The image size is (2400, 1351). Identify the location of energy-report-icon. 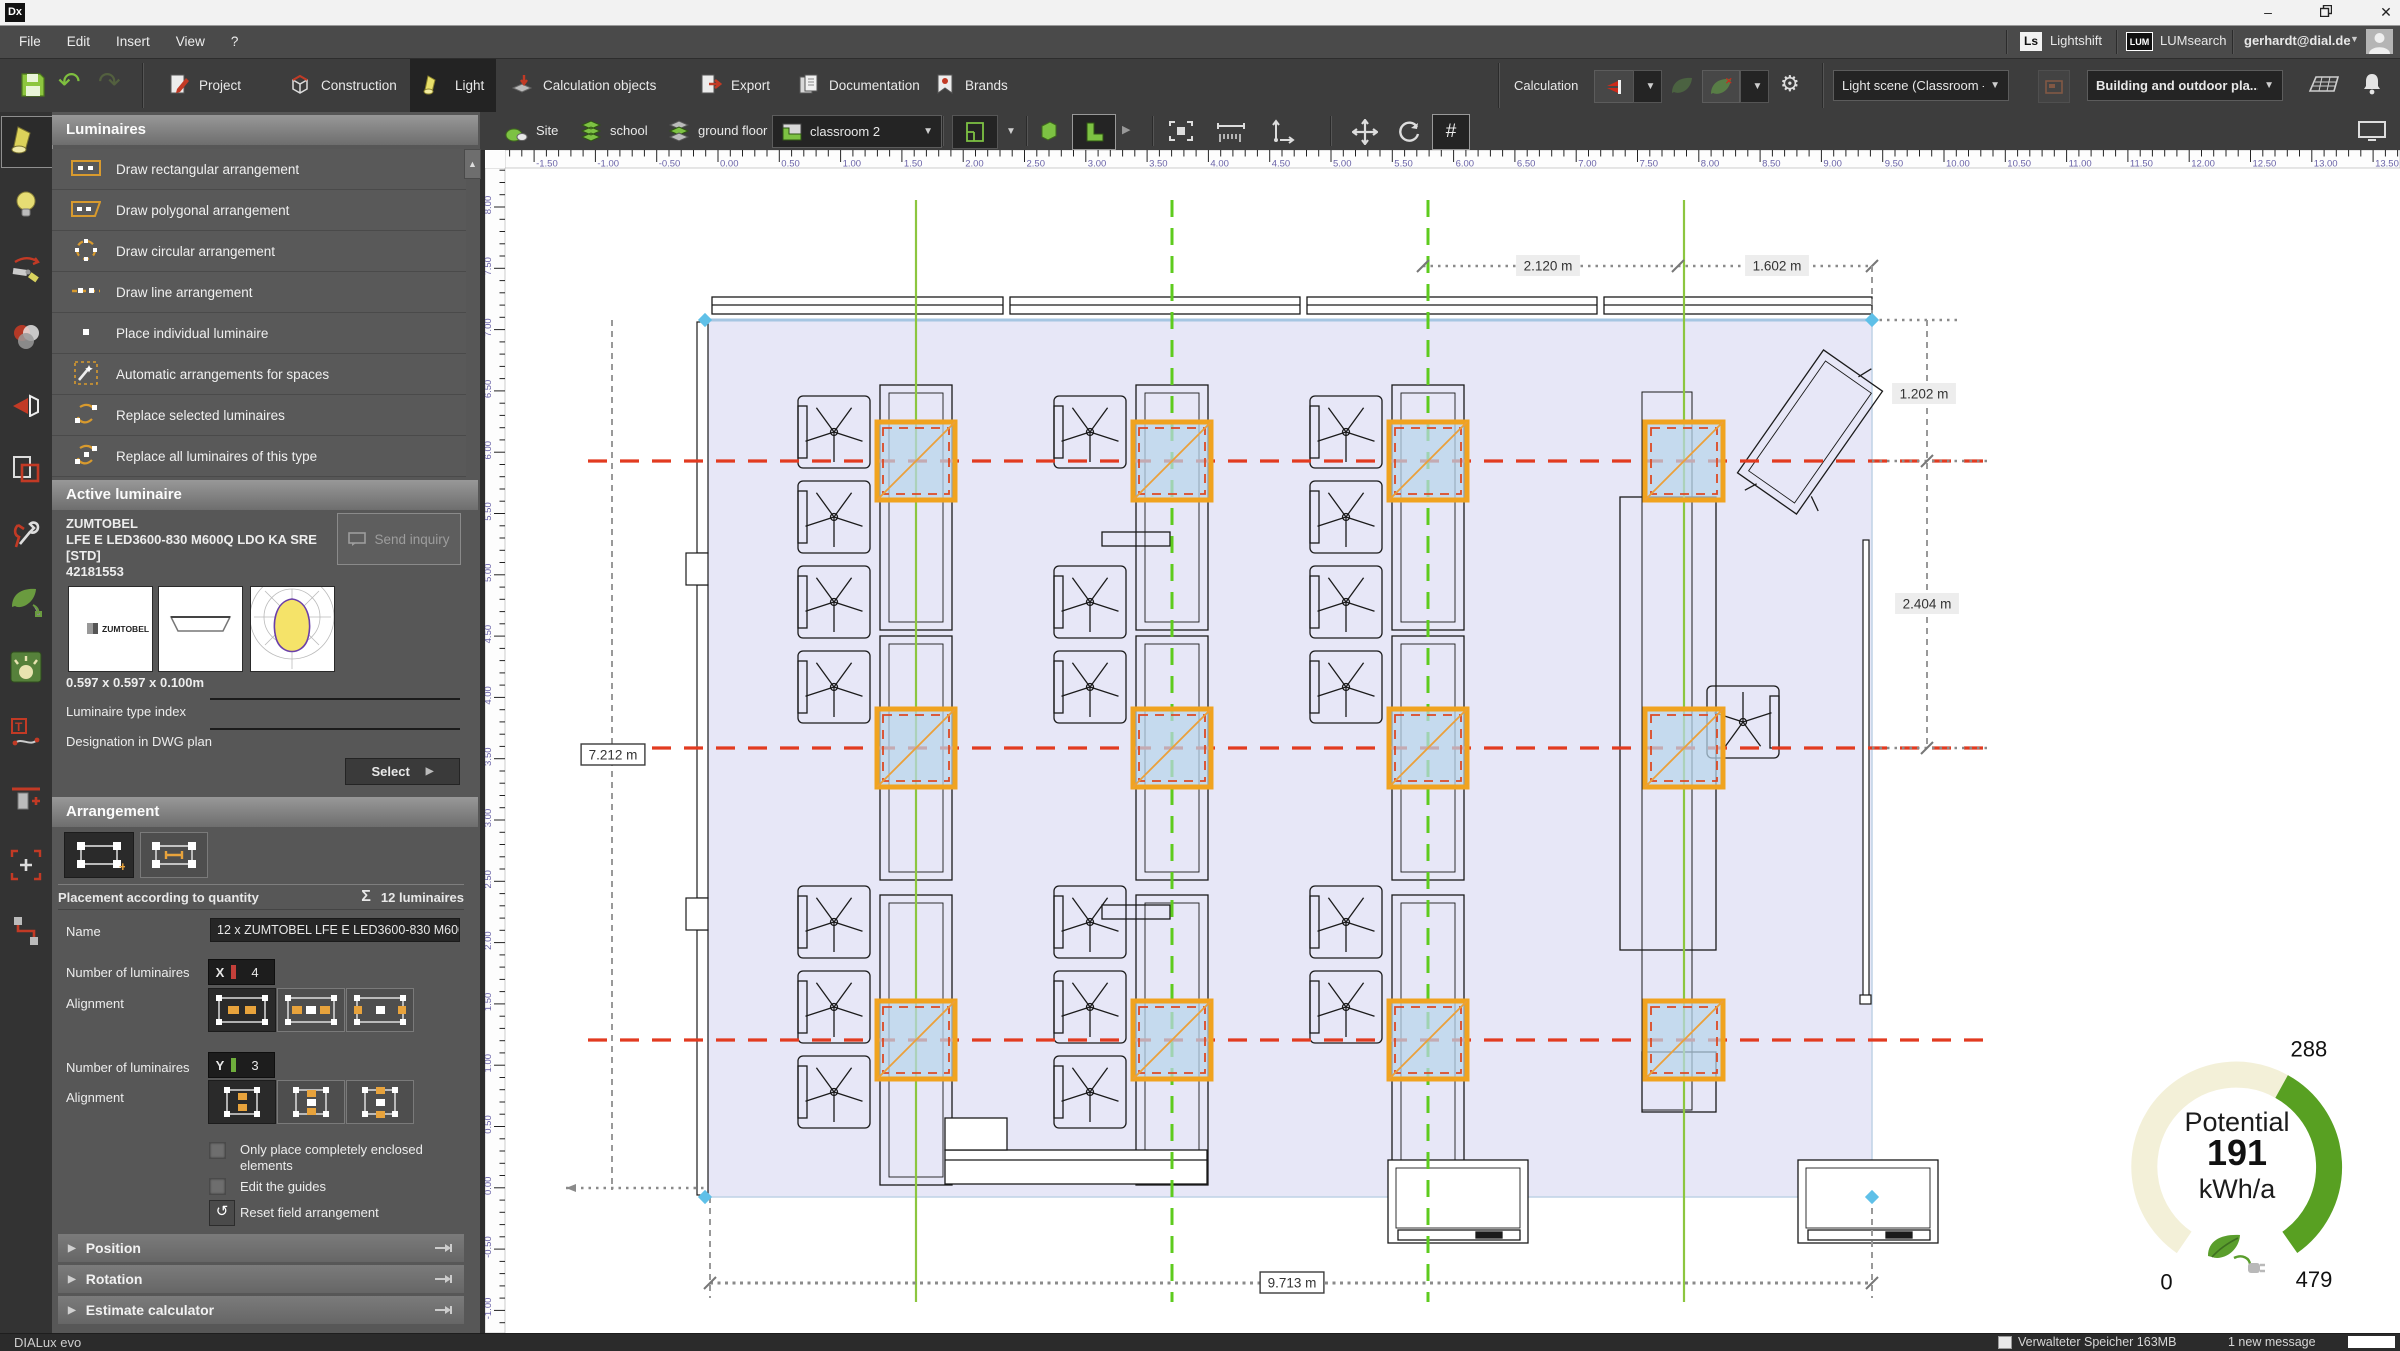
(1682, 88).